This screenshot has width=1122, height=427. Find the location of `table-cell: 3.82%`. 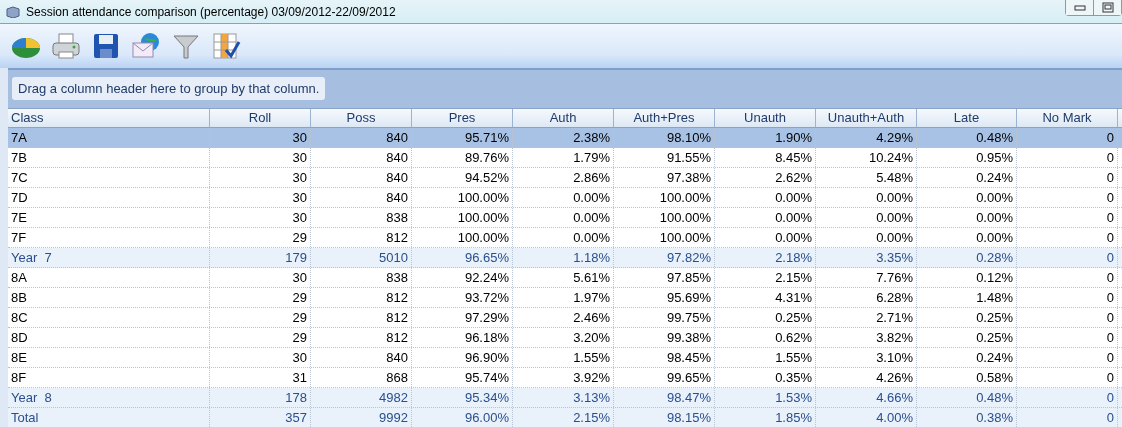

table-cell: 3.82% is located at coordinates (866, 337).